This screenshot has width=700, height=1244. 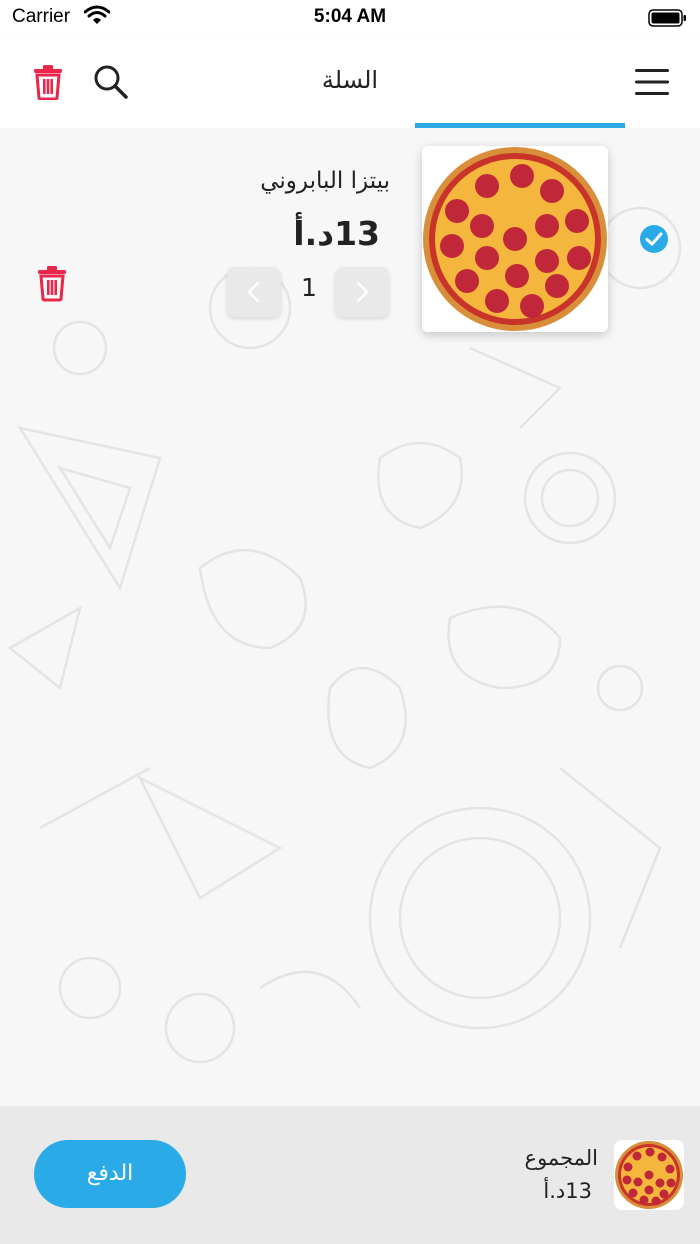 I want to click on footer-item-image, so click(x=649, y=1175).